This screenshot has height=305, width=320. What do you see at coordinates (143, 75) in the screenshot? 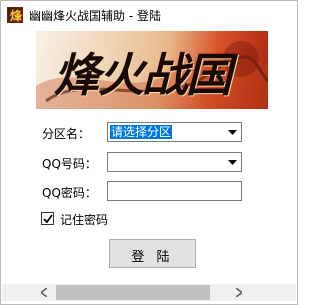
I see `banner-logo-text: 烽火战国` at bounding box center [143, 75].